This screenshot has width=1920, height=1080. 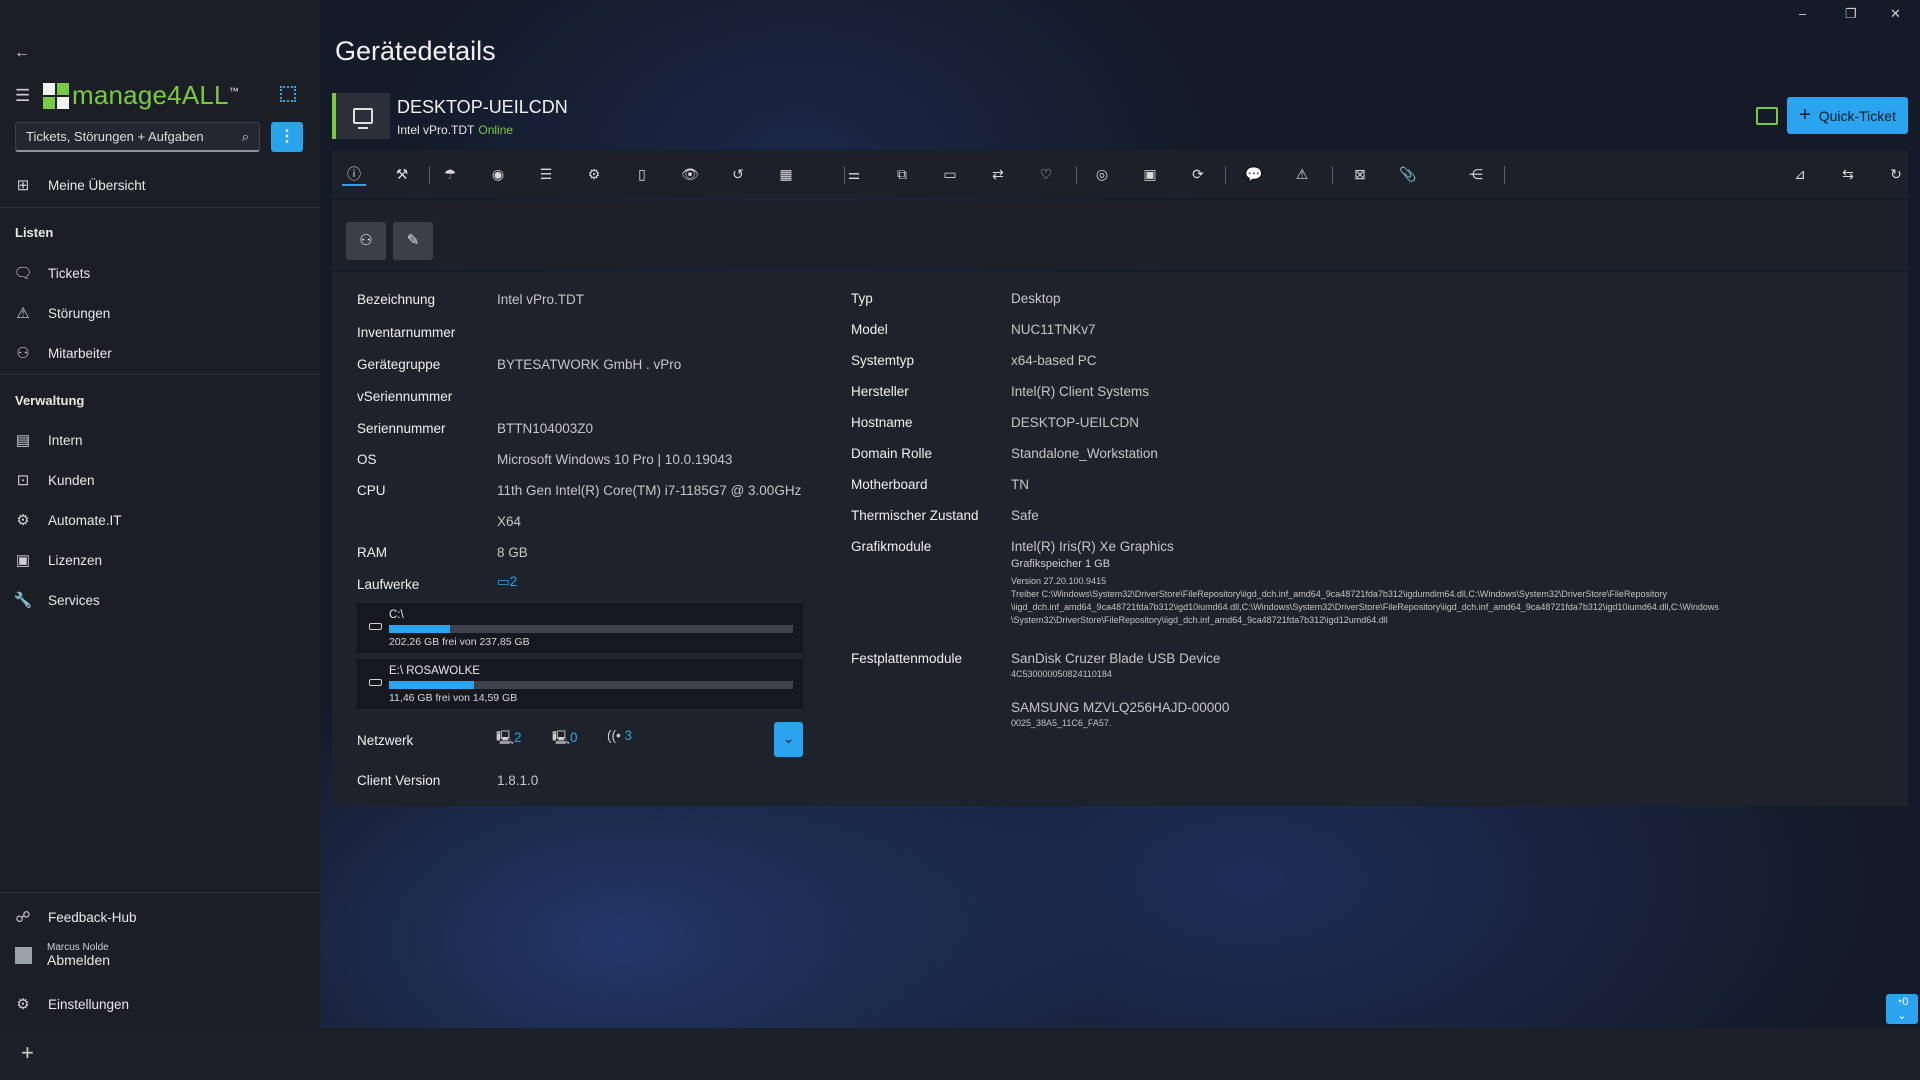 What do you see at coordinates (545, 428) in the screenshot?
I see `value-seriennummer: BTTN104003Z0` at bounding box center [545, 428].